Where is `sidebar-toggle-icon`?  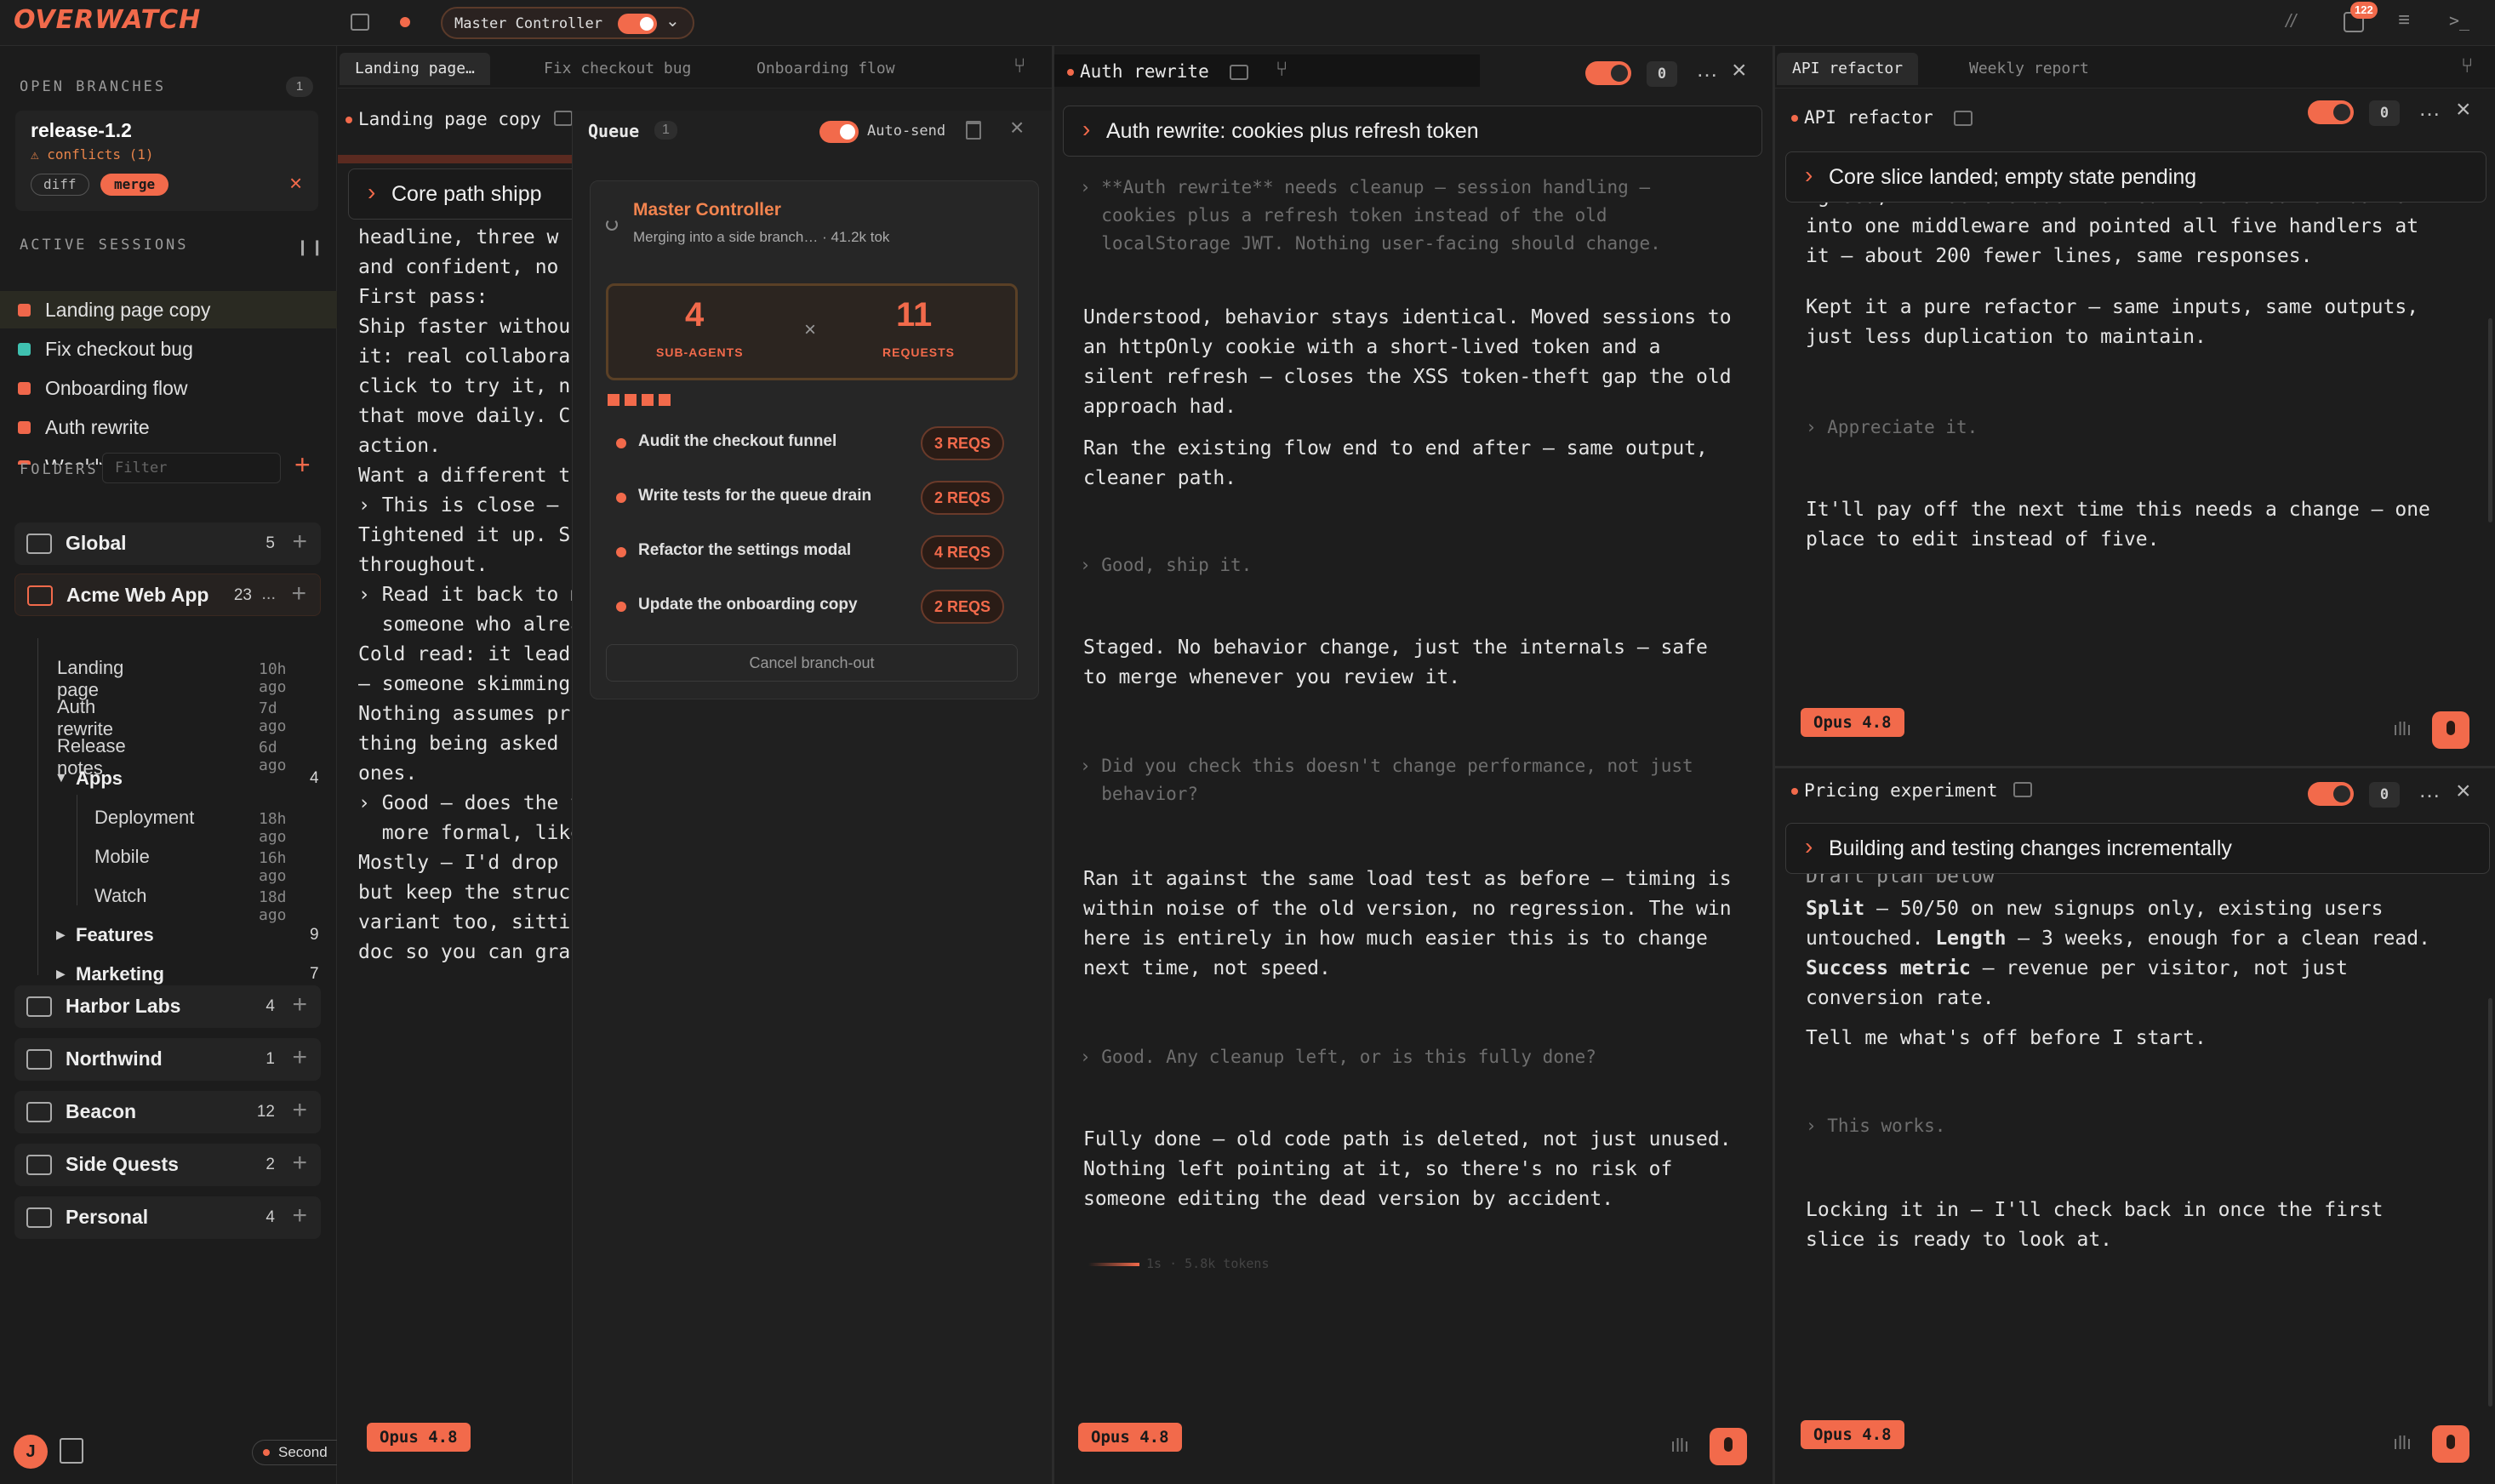 sidebar-toggle-icon is located at coordinates (360, 22).